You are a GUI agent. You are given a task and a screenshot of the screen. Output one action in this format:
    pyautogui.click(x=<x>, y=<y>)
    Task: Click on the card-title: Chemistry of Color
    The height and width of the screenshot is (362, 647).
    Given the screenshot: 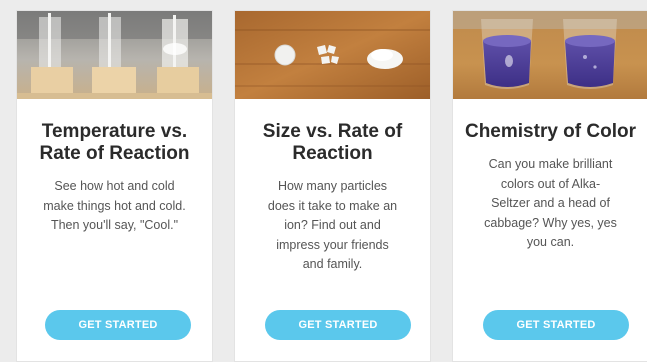 What is the action you would take?
    pyautogui.click(x=550, y=131)
    